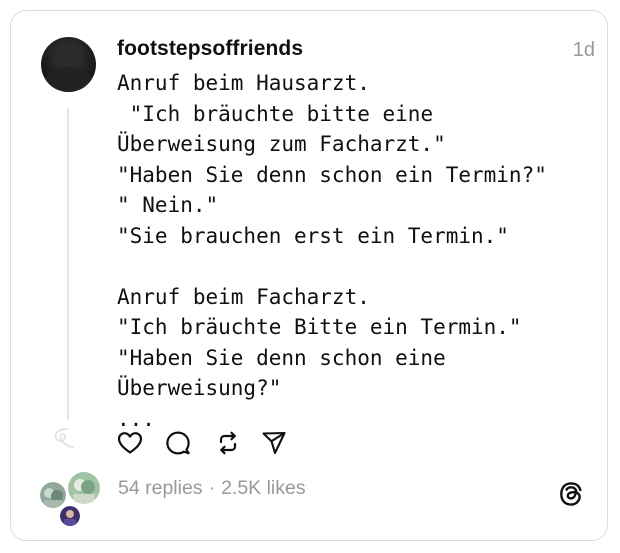 This screenshot has width=620, height=553. What do you see at coordinates (168, 205) in the screenshot?
I see `post-line: " Nein."` at bounding box center [168, 205].